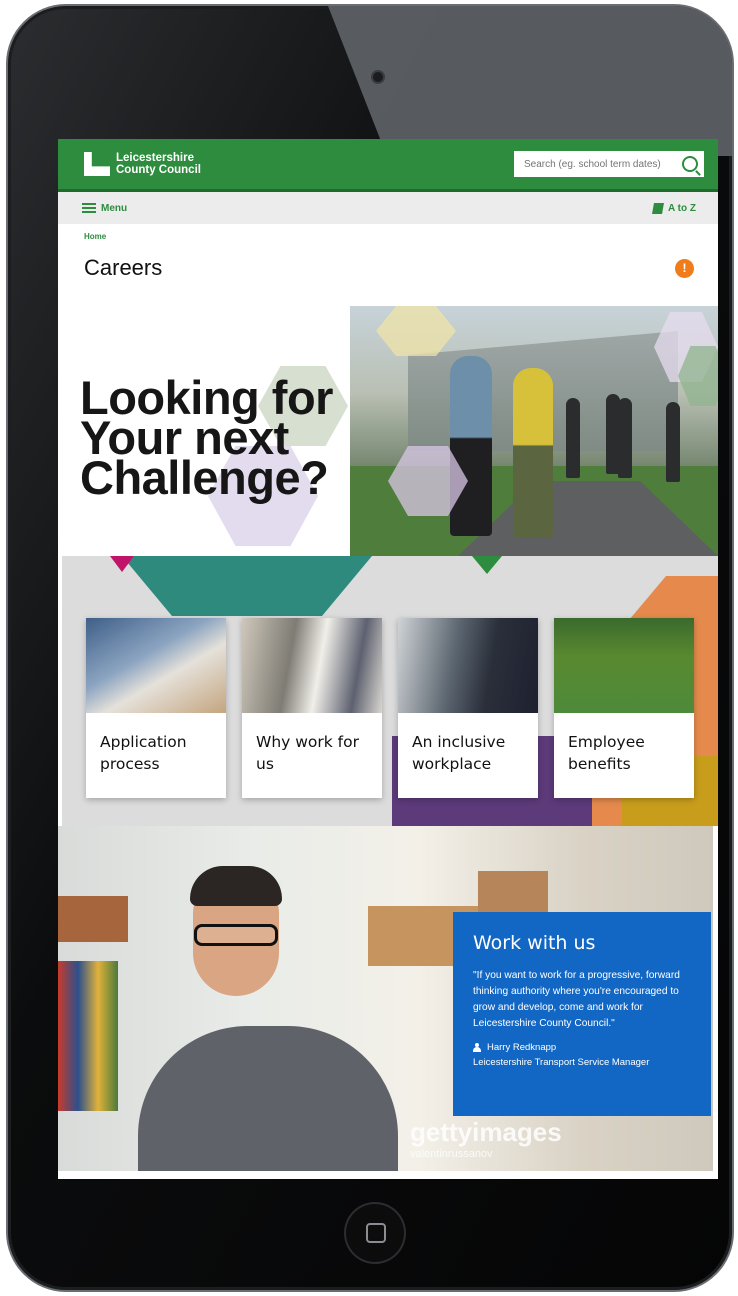 The height and width of the screenshot is (1296, 738). Describe the element at coordinates (471, 446) in the screenshot. I see `hero-person-man` at that location.